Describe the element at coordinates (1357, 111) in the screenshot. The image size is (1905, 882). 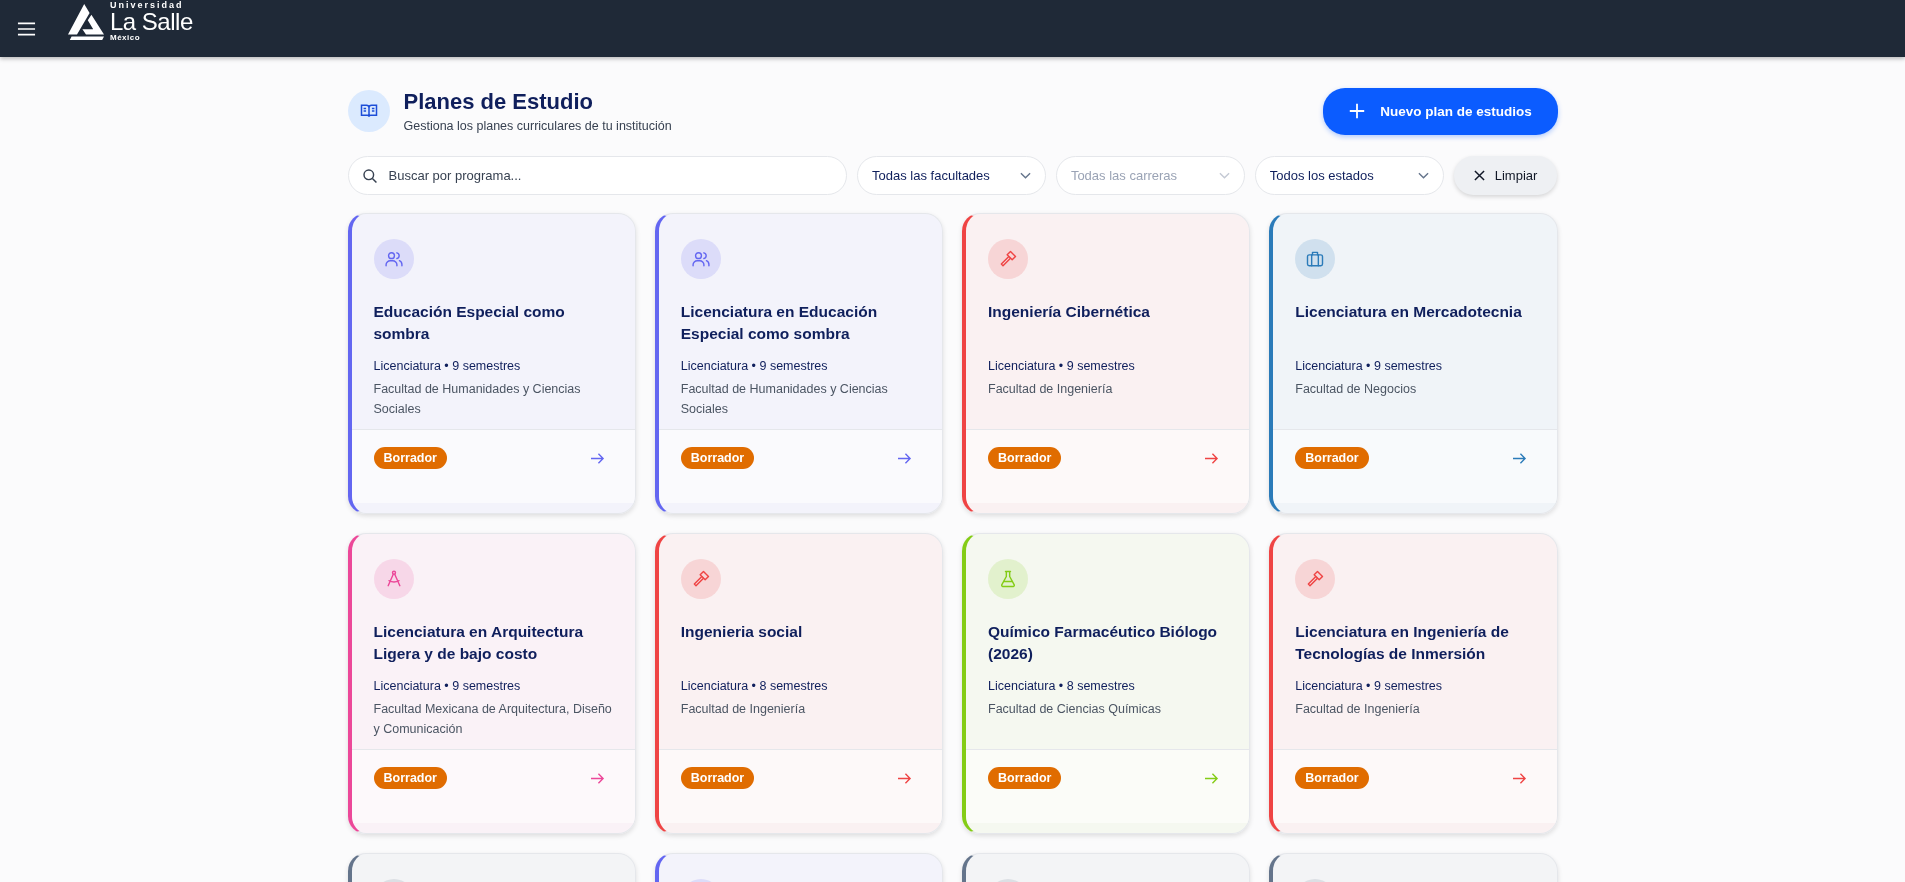
I see `plus-icon` at that location.